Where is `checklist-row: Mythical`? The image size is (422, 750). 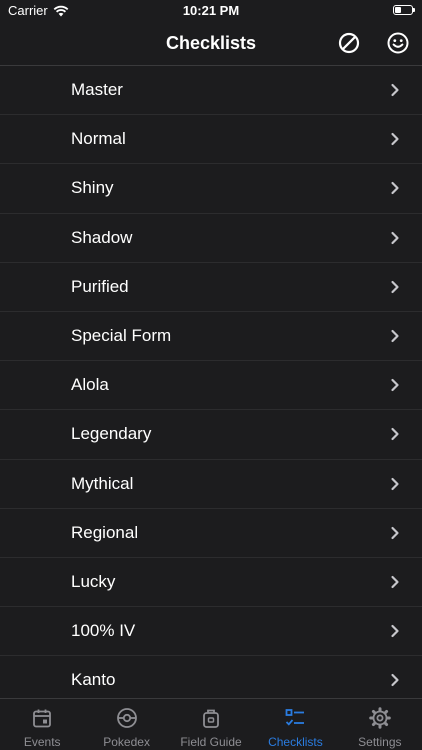
checklist-row: Mythical is located at coordinates (211, 484).